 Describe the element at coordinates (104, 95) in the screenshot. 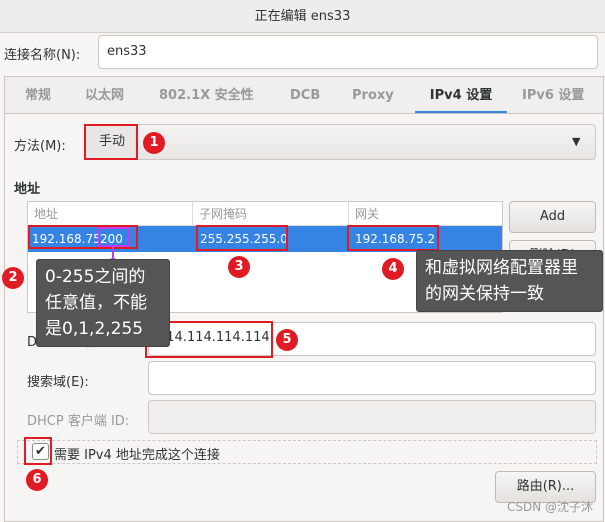

I see `tab-ethernet: 以太网` at that location.